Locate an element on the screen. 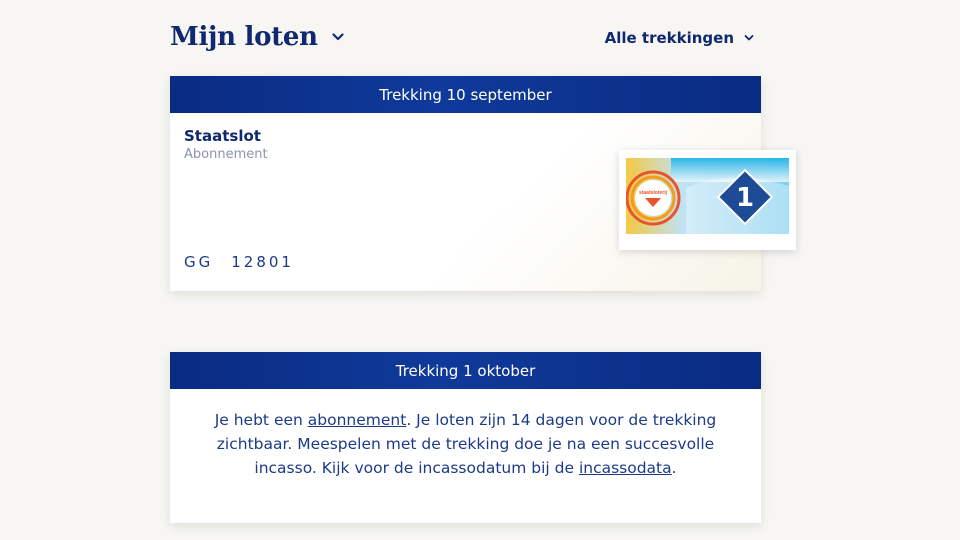 This screenshot has width=960, height=540. ticket-image: staatsloterij 1 is located at coordinates (707, 200).